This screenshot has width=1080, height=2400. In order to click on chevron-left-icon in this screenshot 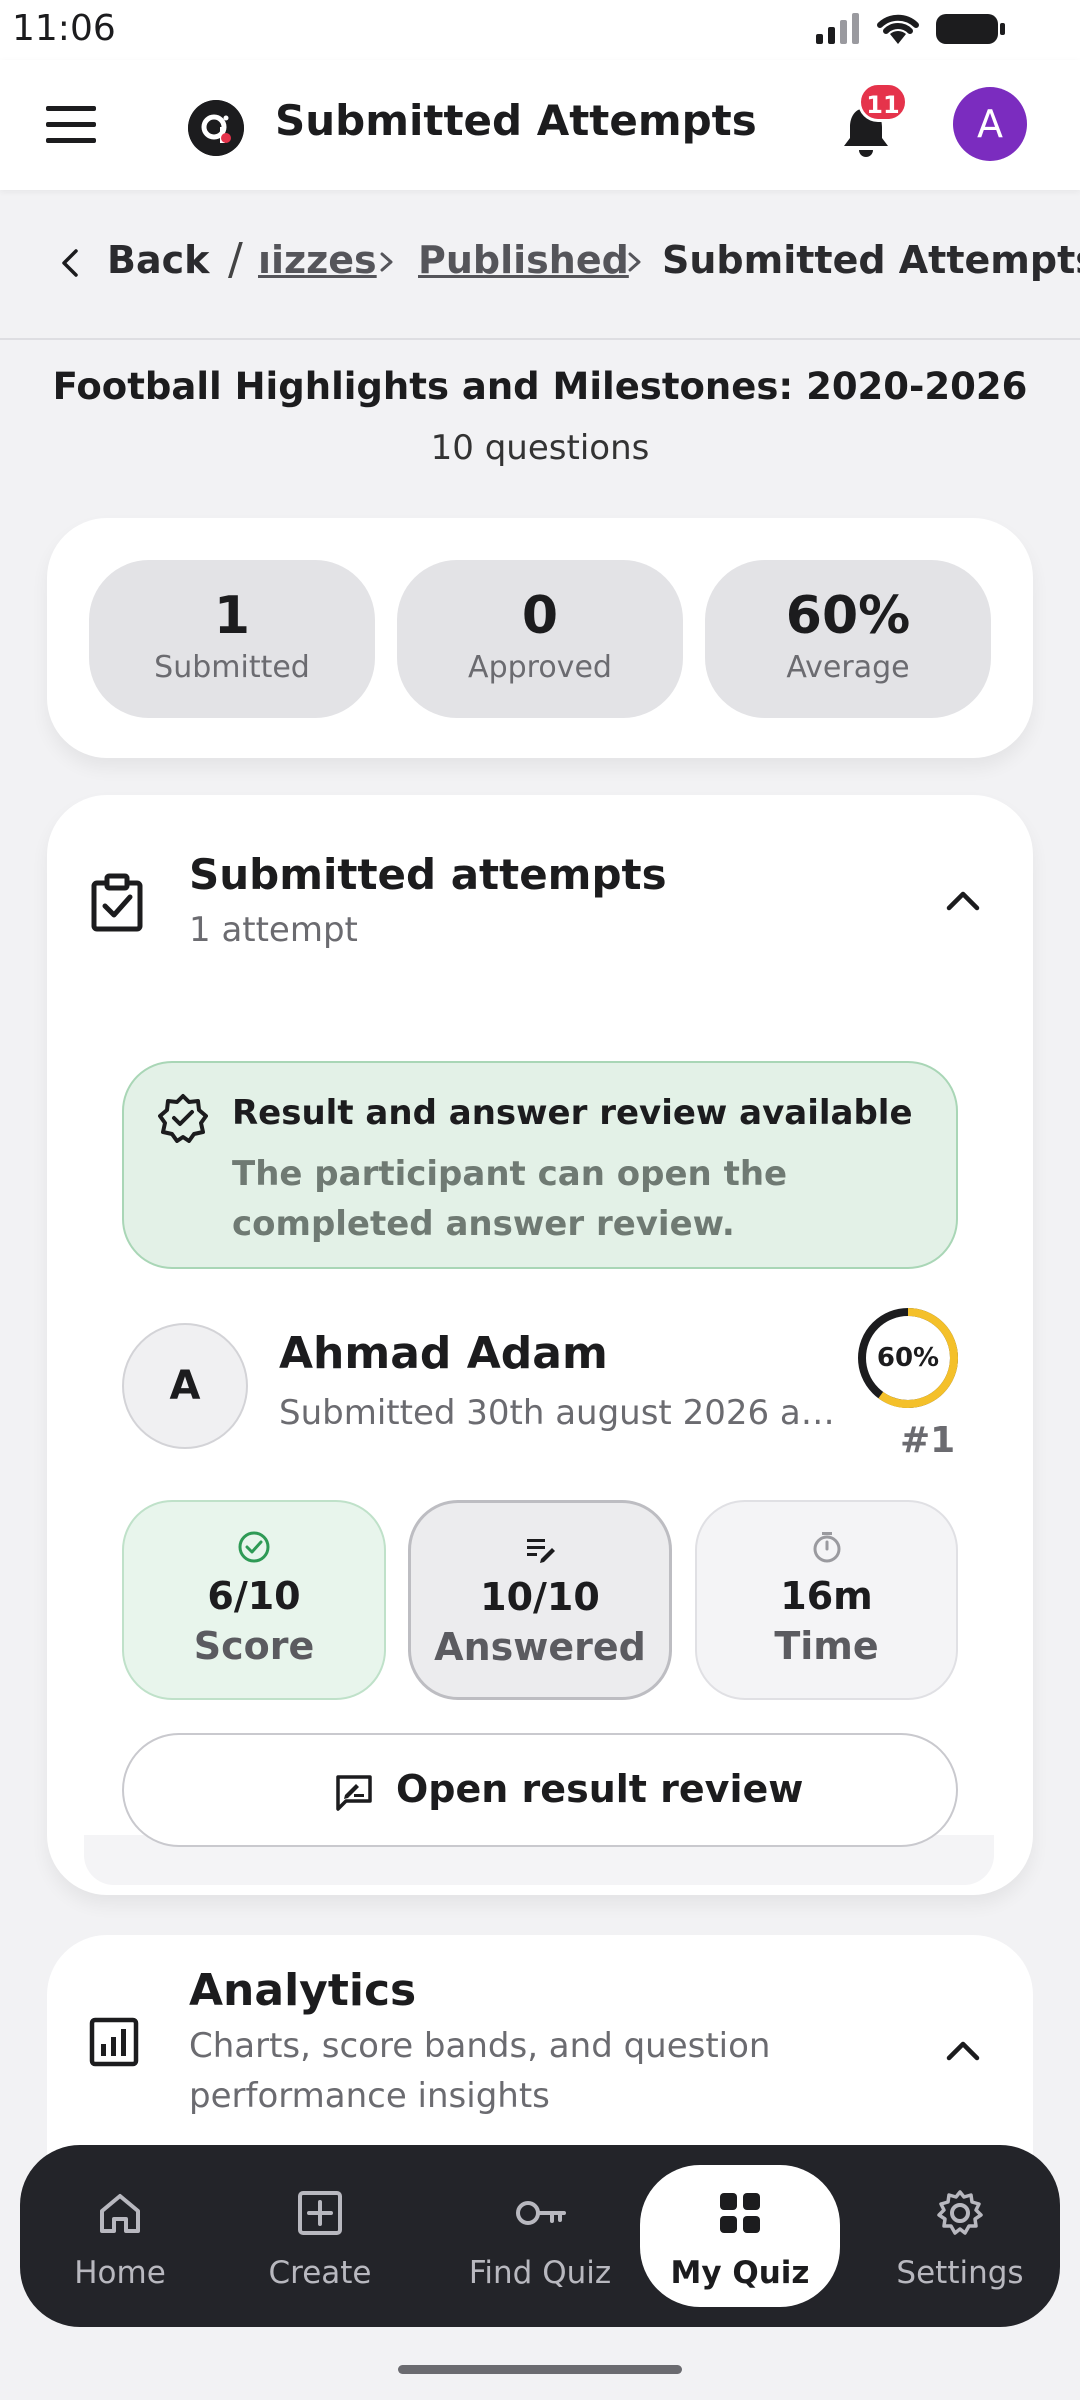, I will do `click(70, 263)`.